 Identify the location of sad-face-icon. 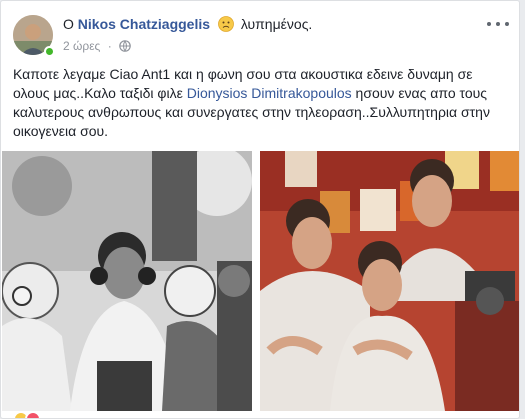
(226, 25).